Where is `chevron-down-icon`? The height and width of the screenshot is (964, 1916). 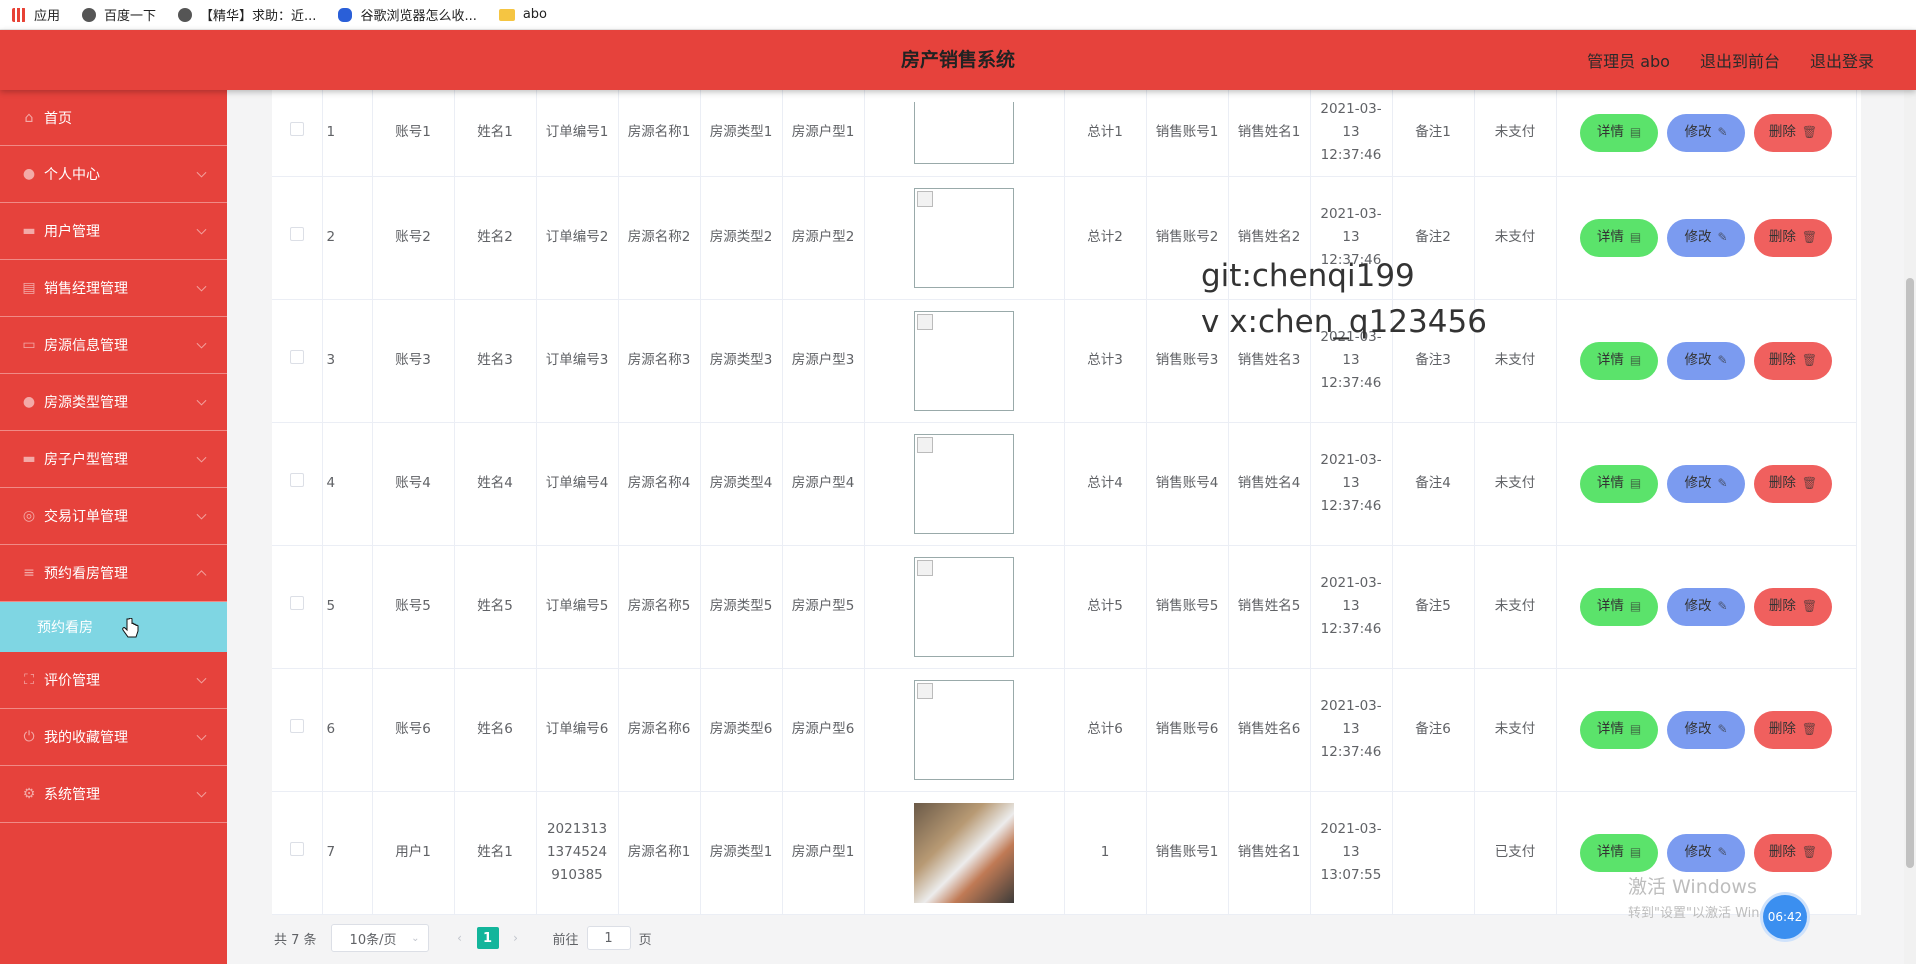 chevron-down-icon is located at coordinates (201, 229).